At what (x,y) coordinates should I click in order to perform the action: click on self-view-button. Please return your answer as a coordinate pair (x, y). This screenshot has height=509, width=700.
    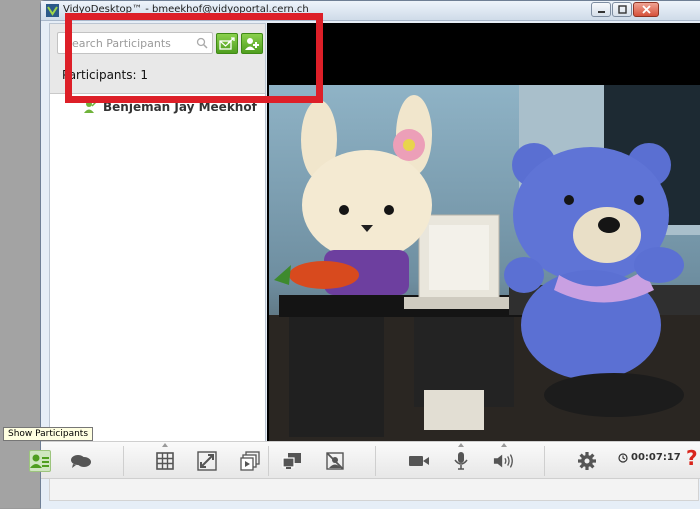
    Looking at the image, I should click on (292, 461).